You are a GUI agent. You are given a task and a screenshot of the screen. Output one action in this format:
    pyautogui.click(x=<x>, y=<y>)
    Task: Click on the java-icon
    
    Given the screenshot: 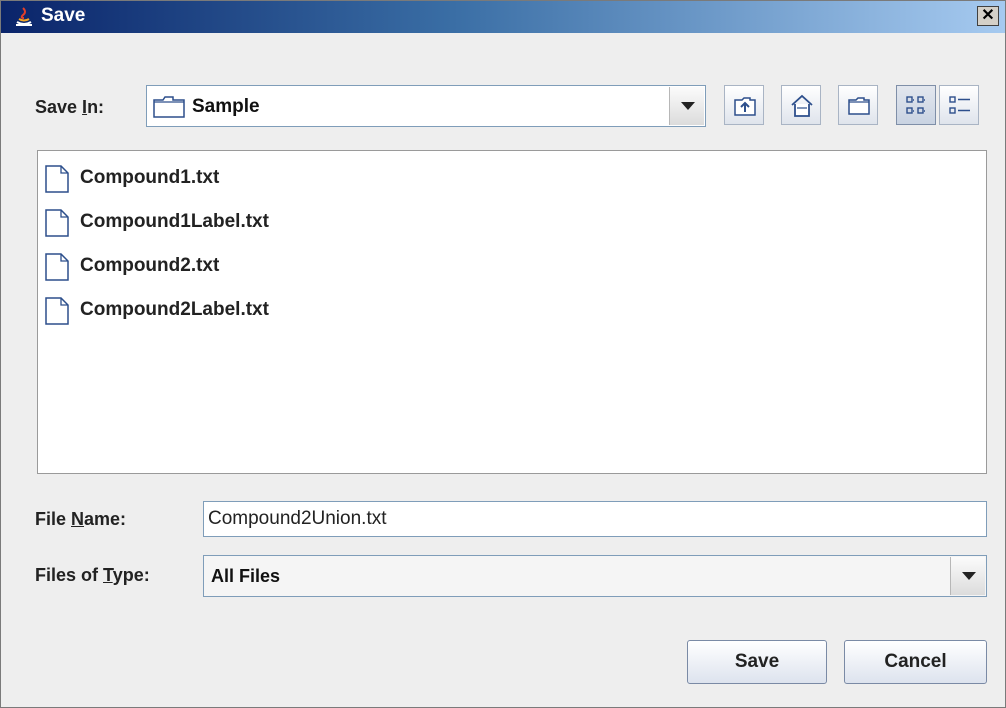 What is the action you would take?
    pyautogui.click(x=24, y=16)
    